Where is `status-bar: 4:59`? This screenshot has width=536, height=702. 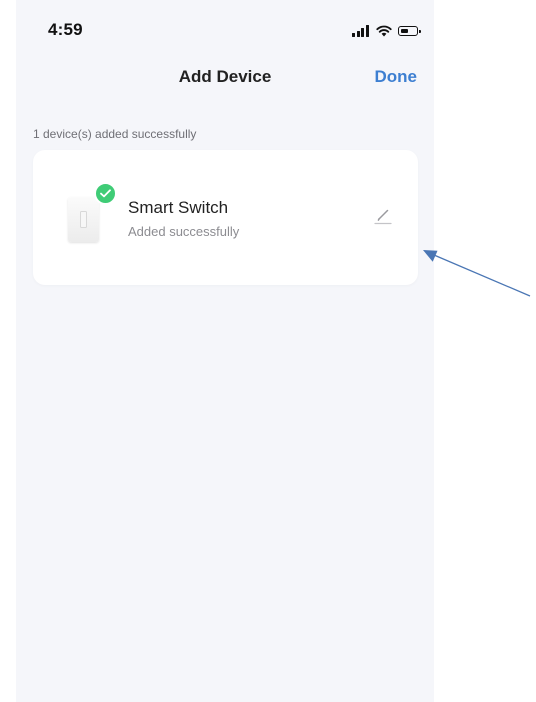
status-bar: 4:59 is located at coordinates (225, 27).